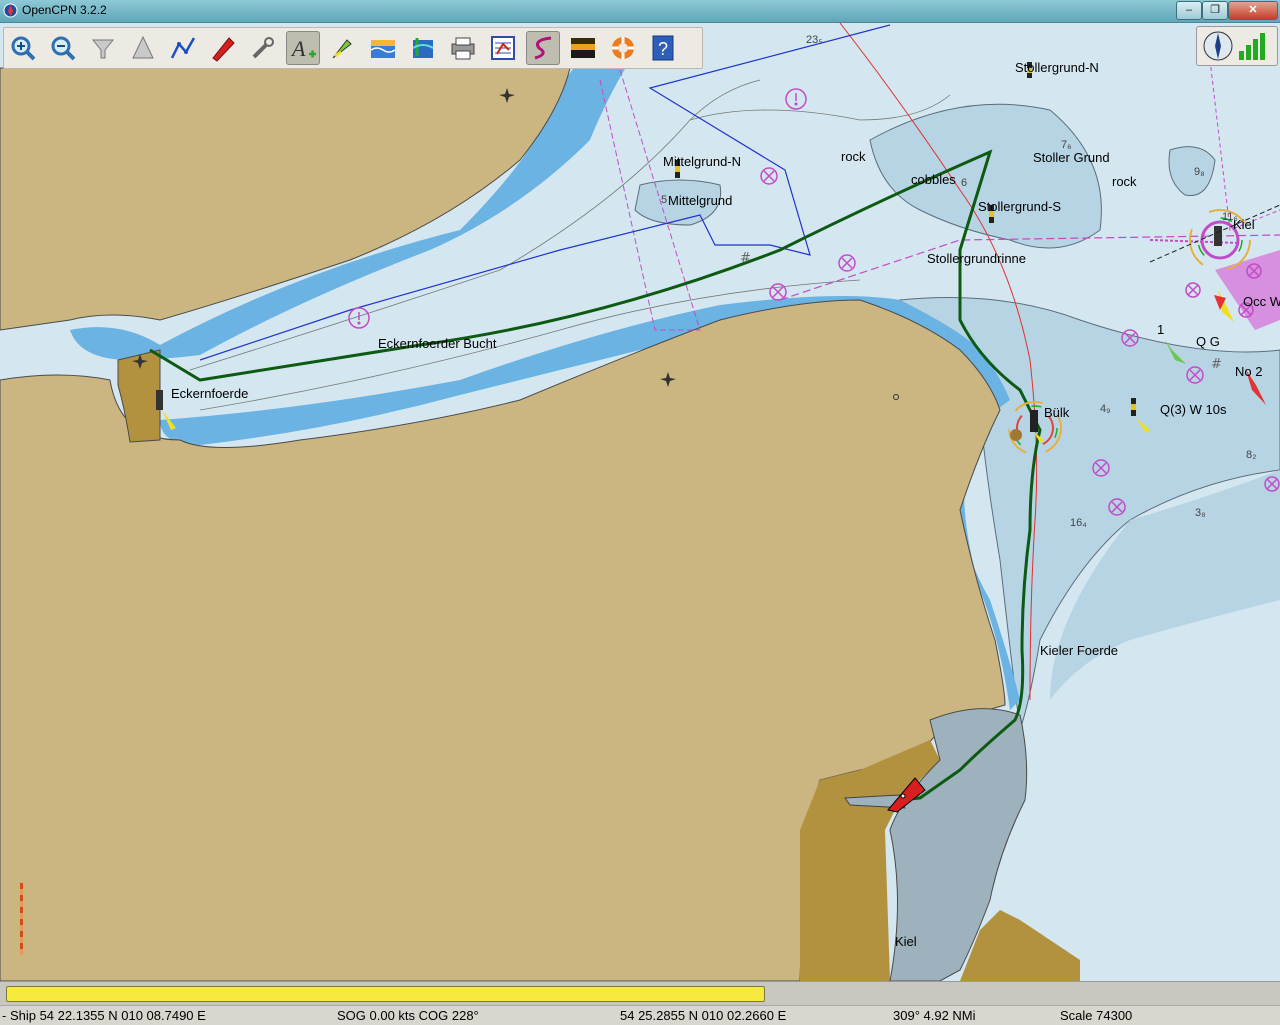 Image resolution: width=1280 pixels, height=1025 pixels. I want to click on options-button, so click(263, 48).